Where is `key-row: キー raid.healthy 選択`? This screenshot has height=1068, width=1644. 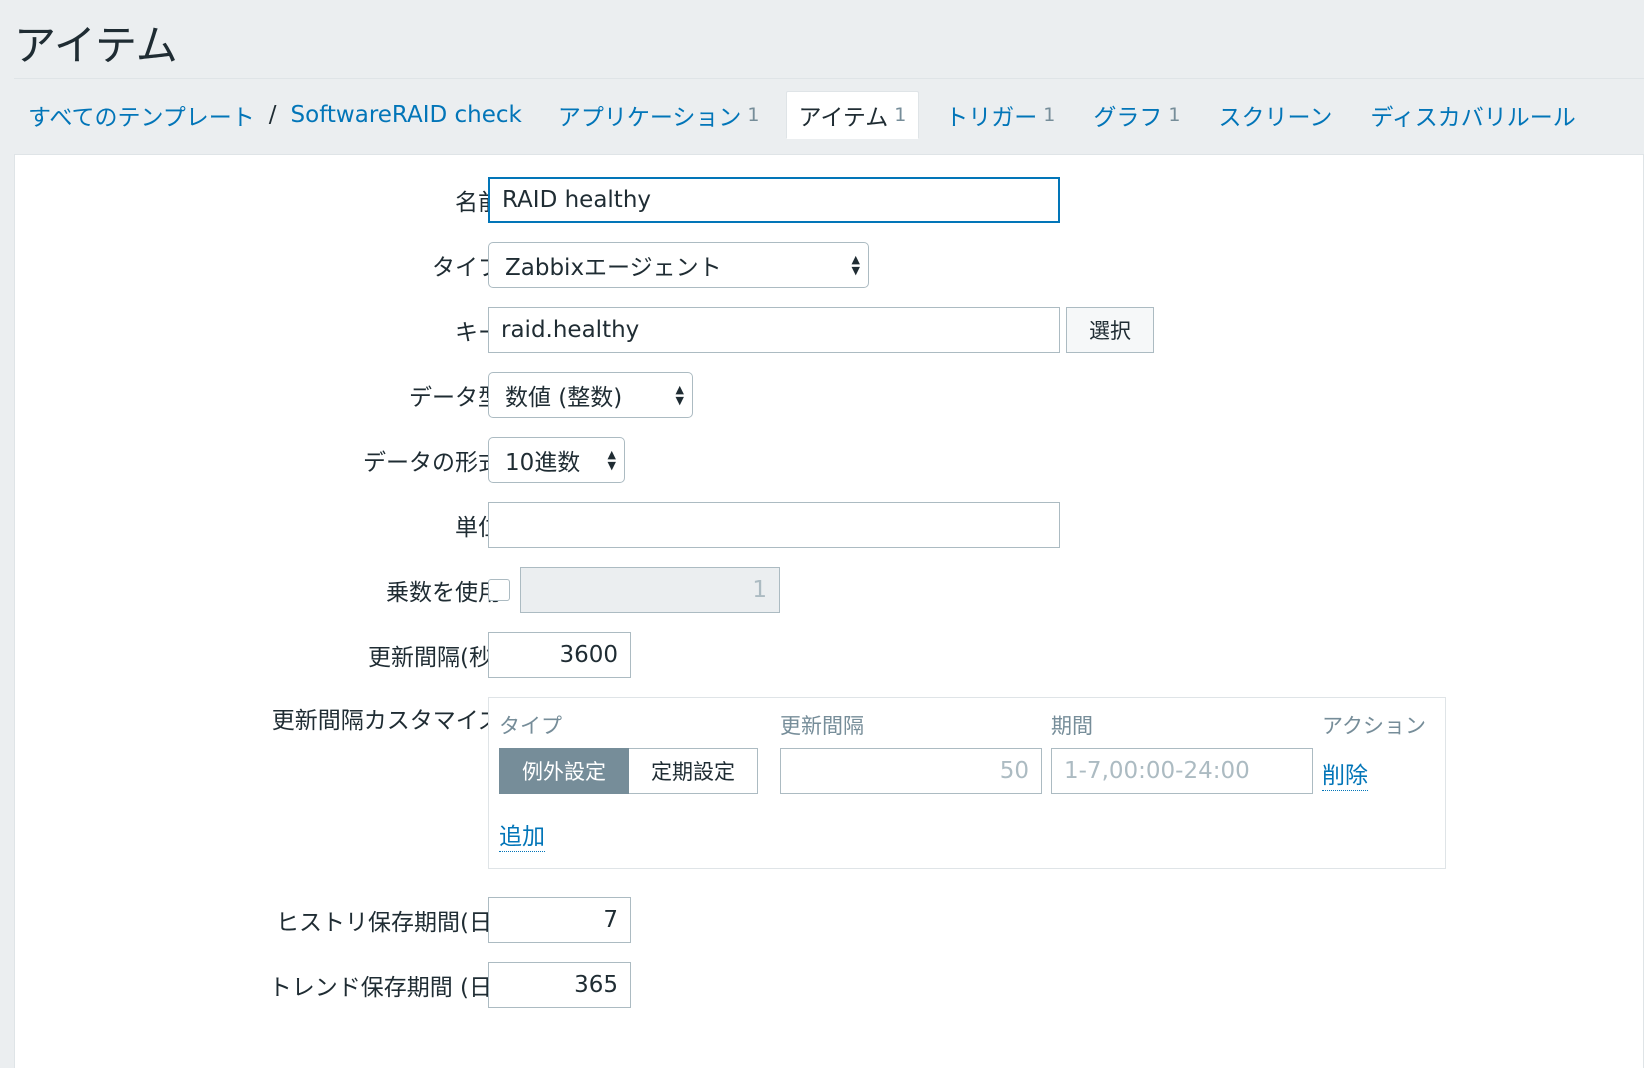 key-row: キー raid.healthy 選択 is located at coordinates (829, 330).